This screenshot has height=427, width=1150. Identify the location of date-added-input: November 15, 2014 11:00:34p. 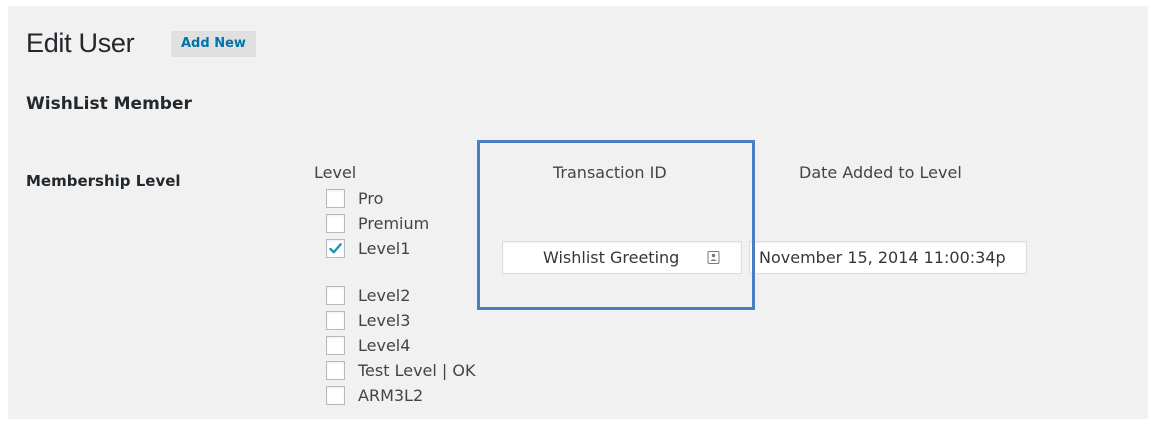
(888, 257).